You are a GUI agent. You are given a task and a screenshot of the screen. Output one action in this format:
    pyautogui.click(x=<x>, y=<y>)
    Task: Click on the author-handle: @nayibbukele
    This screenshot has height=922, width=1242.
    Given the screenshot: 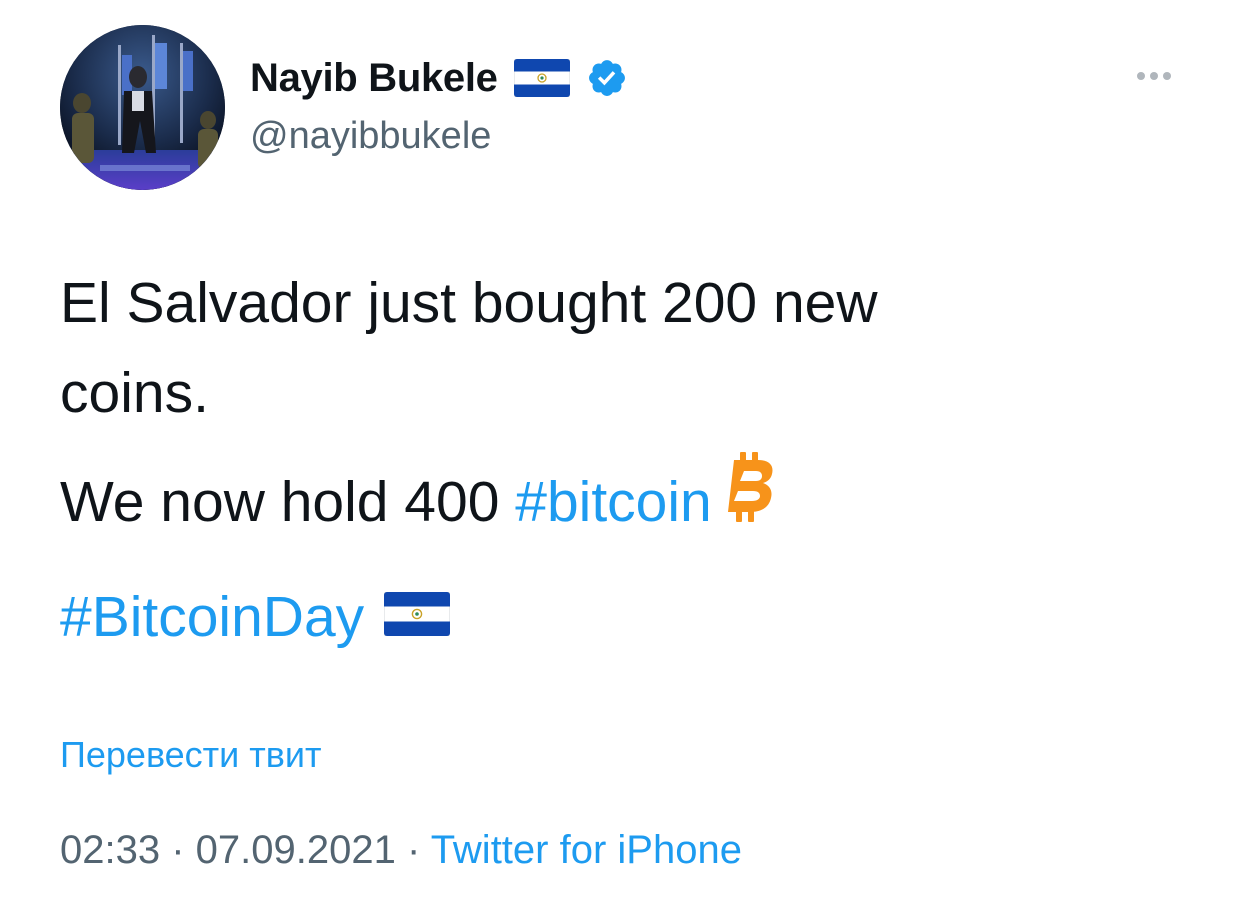 What is the action you would take?
    pyautogui.click(x=370, y=136)
    